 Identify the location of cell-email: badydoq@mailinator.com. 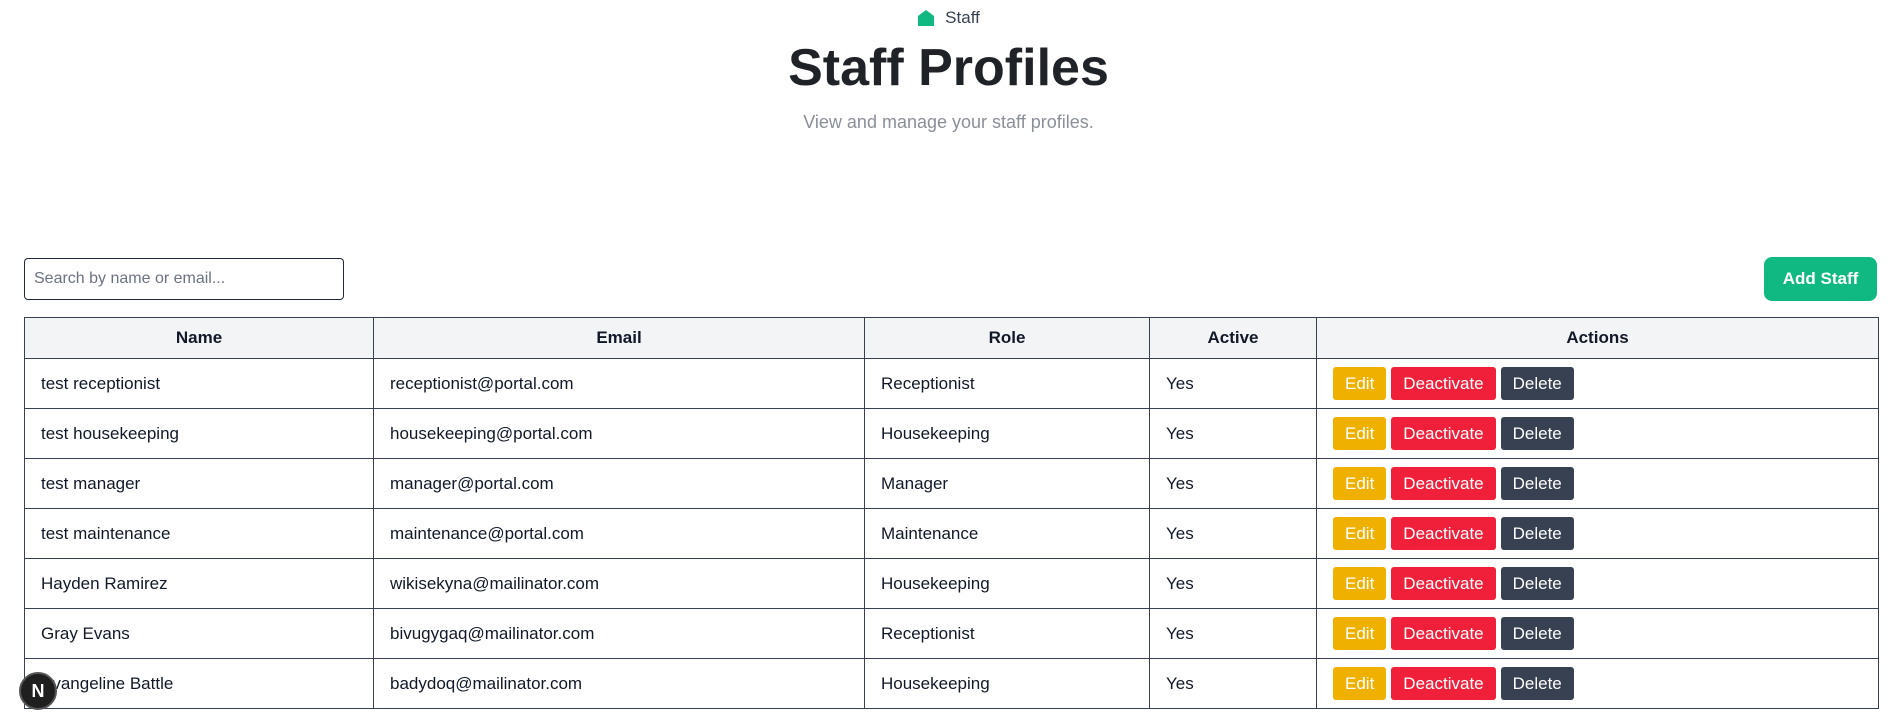
(619, 683).